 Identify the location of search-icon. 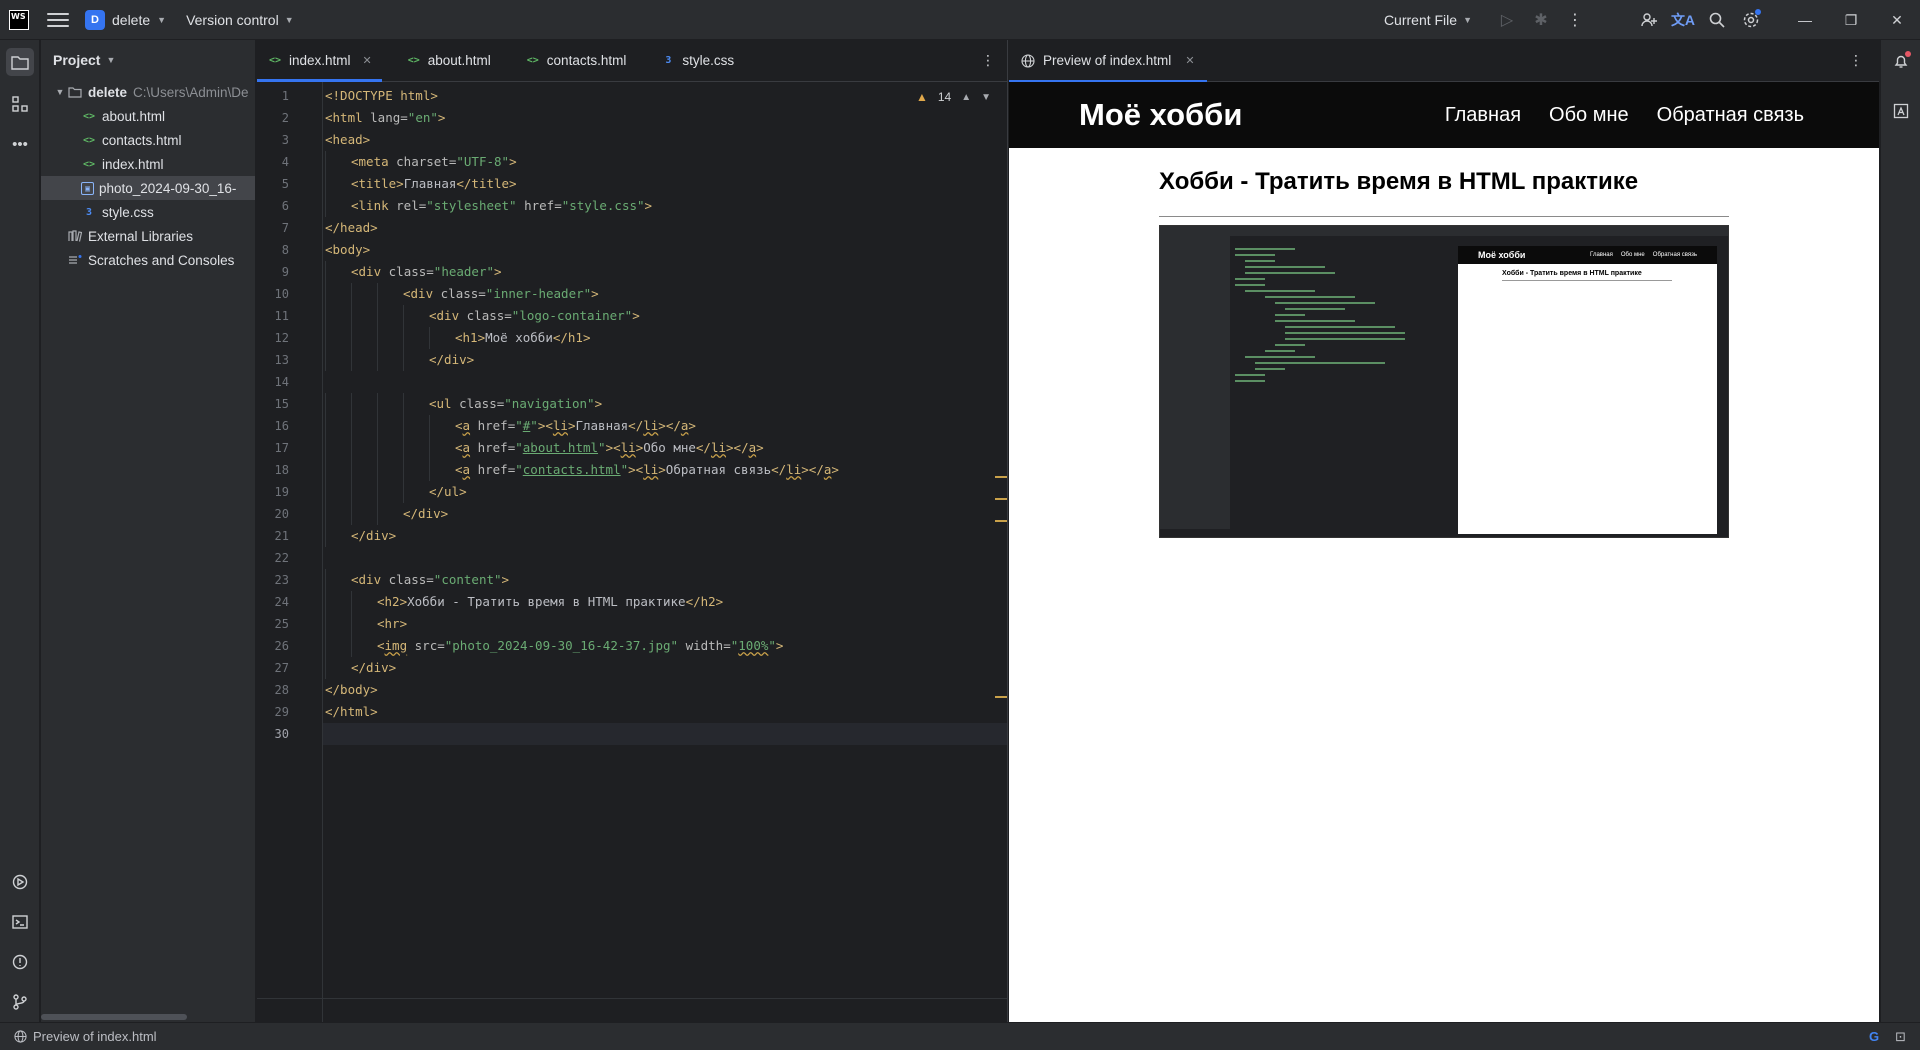
(1717, 20).